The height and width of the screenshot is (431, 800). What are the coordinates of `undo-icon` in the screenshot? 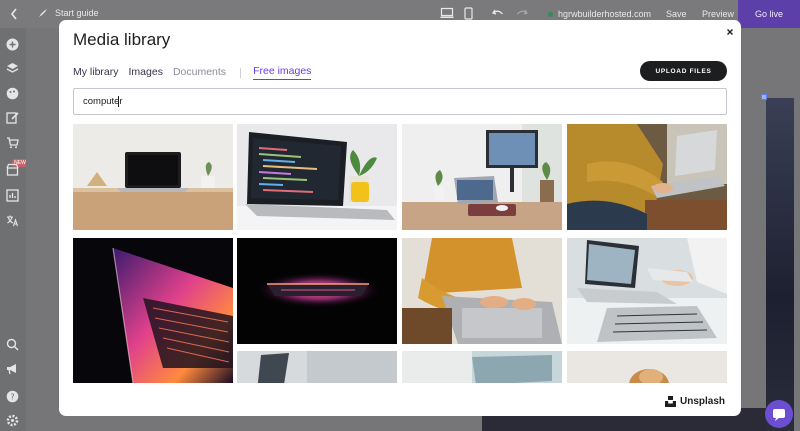 It's located at (498, 13).